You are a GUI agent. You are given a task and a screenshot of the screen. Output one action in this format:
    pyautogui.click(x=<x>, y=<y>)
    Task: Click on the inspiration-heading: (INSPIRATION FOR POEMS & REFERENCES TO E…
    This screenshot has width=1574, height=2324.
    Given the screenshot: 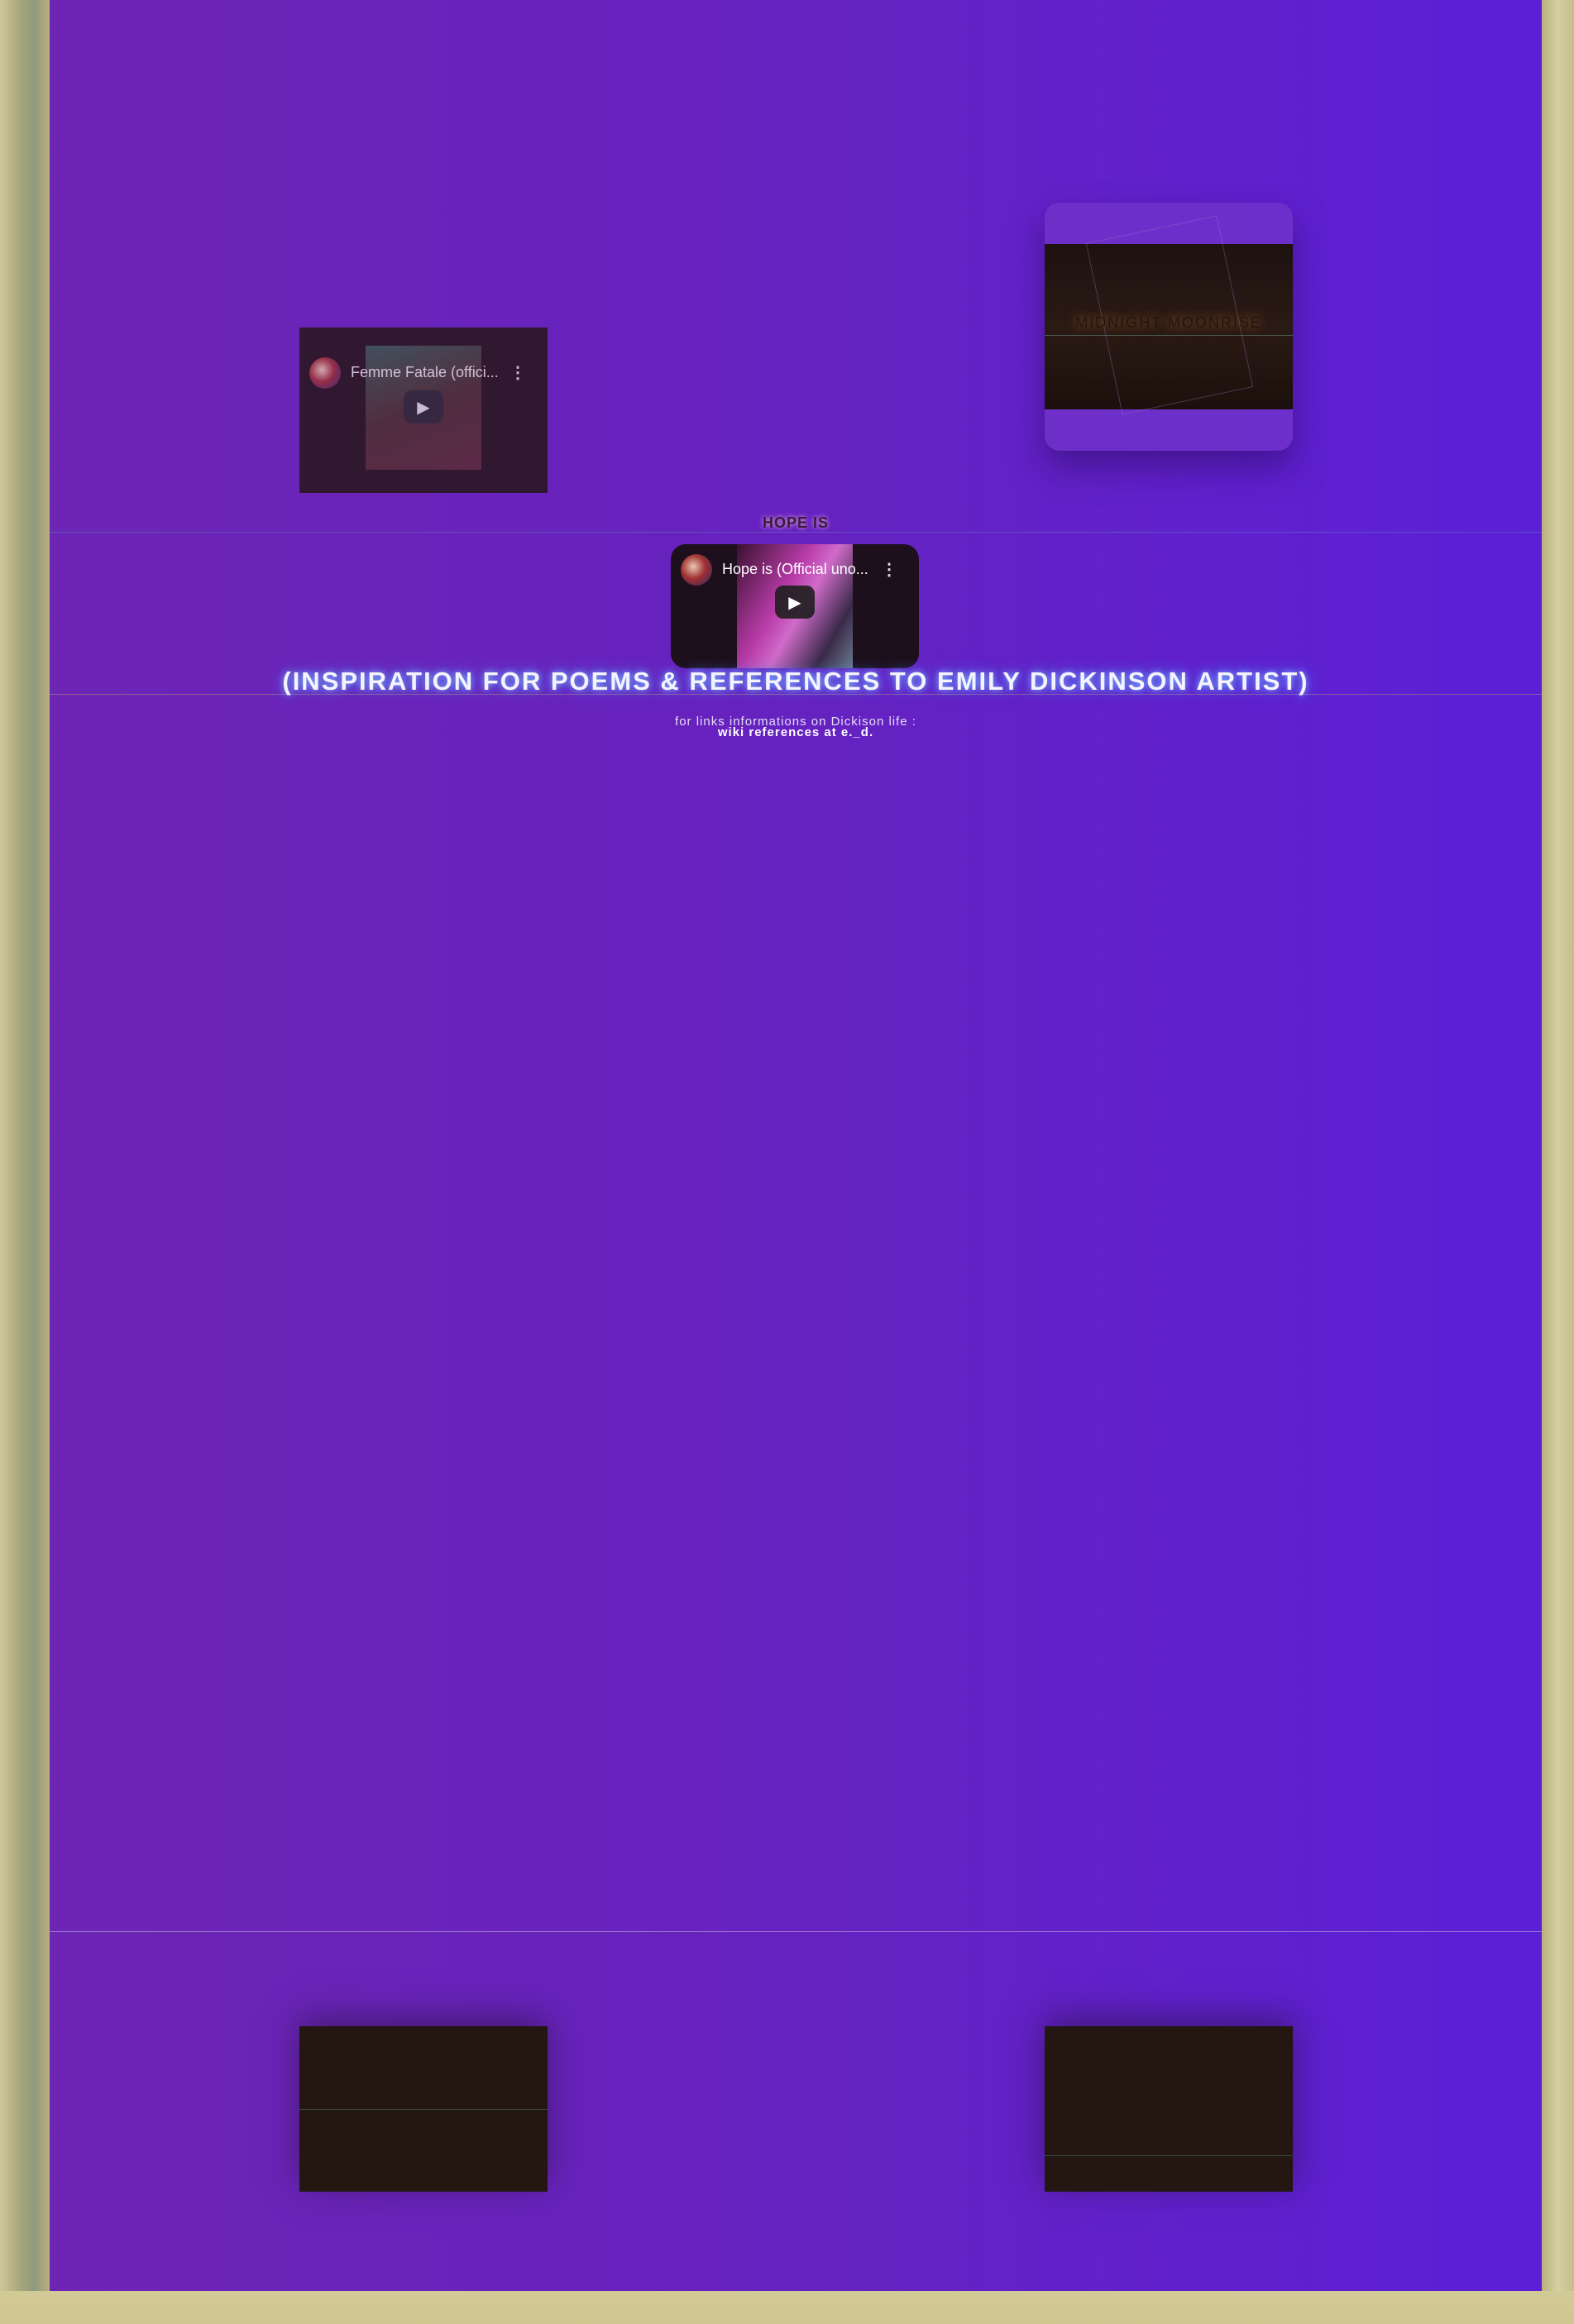 What is the action you would take?
    pyautogui.click(x=795, y=682)
    